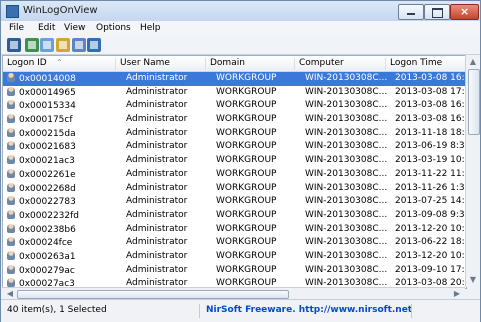  Describe the element at coordinates (430, 91) in the screenshot. I see `logon-time-cell: 2013-03-08 17:` at that location.